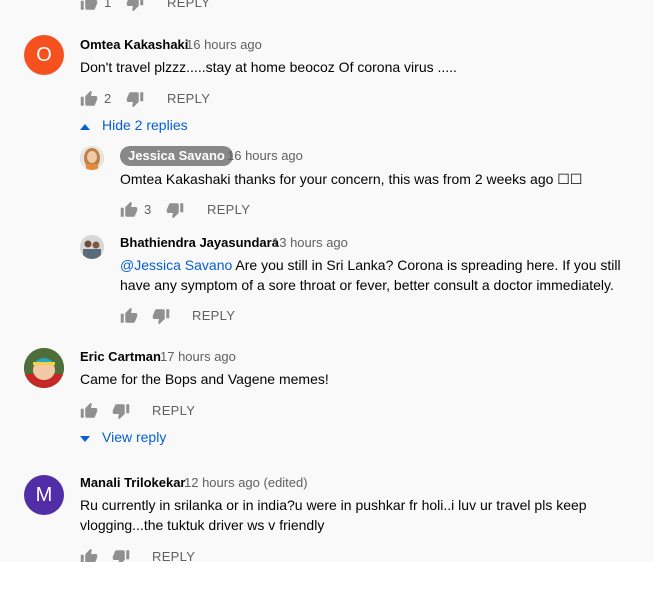 The height and width of the screenshot is (602, 654). Describe the element at coordinates (200, 211) in the screenshot. I see `action-bar: 3 REPLY` at that location.